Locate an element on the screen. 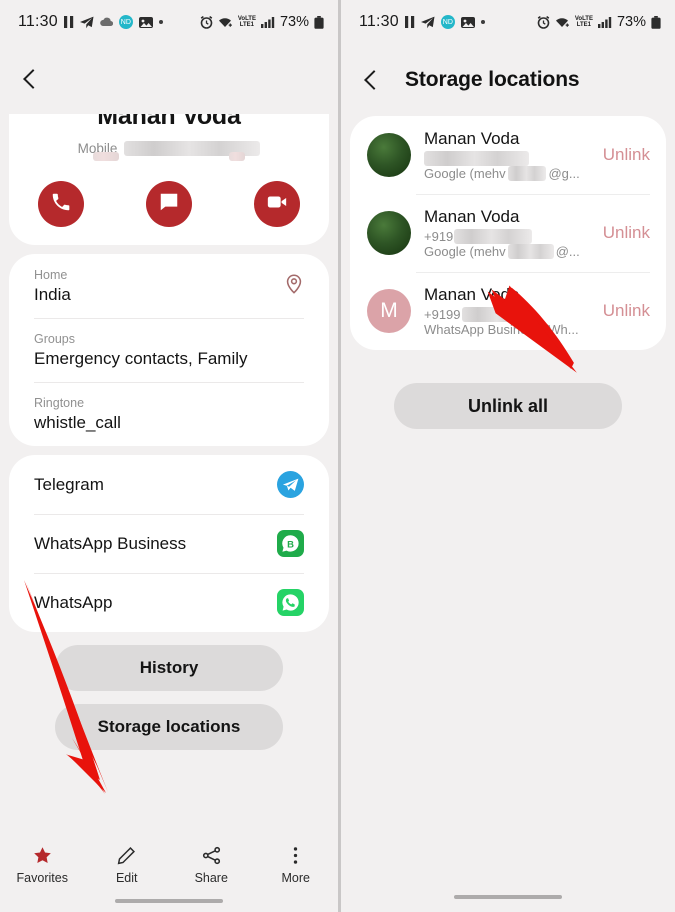  history-button: History is located at coordinates (169, 668).